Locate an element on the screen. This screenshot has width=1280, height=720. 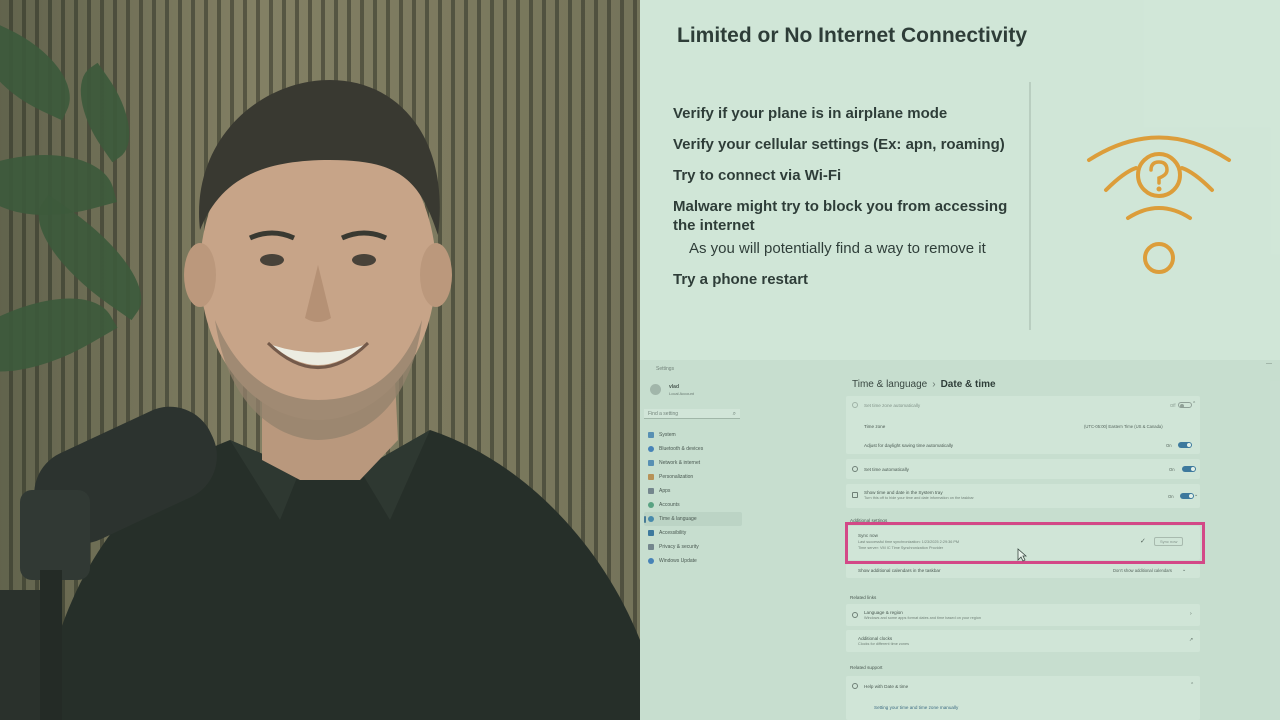
language-region-label: Language & region is located at coordinates (883, 612).